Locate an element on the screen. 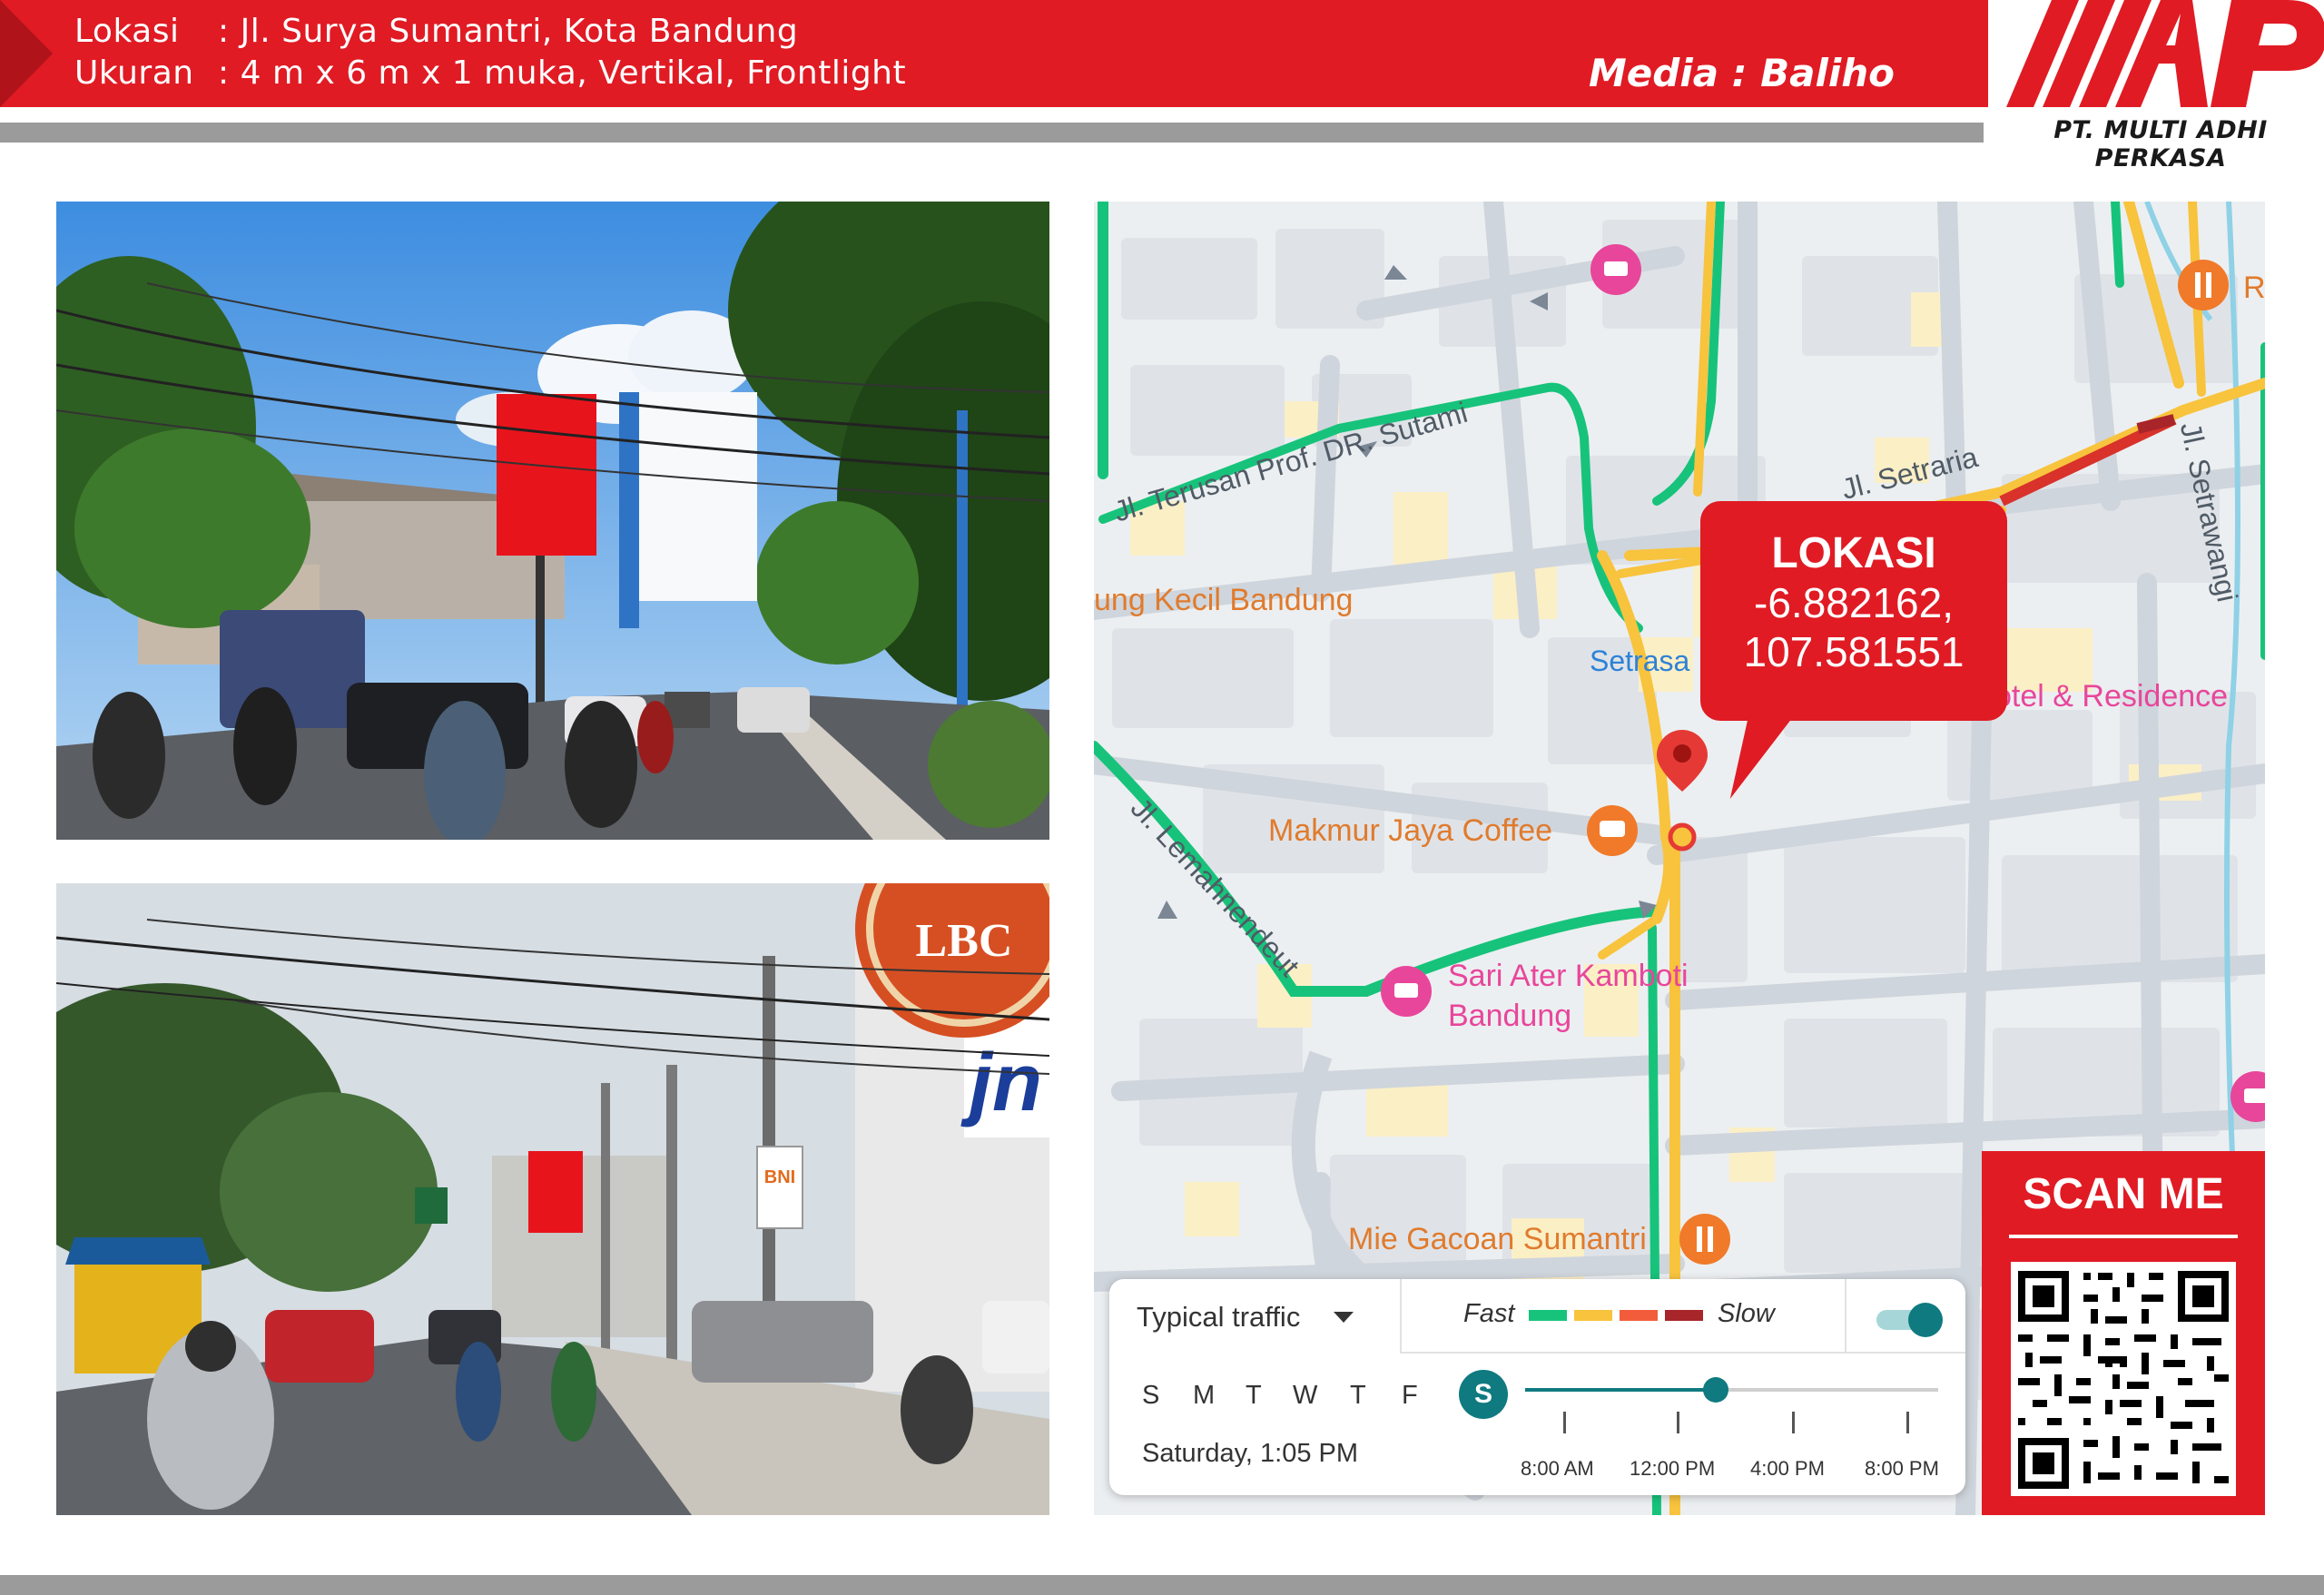  place-kecil-bandung: ung Kecil Bandung is located at coordinates (1224, 600).